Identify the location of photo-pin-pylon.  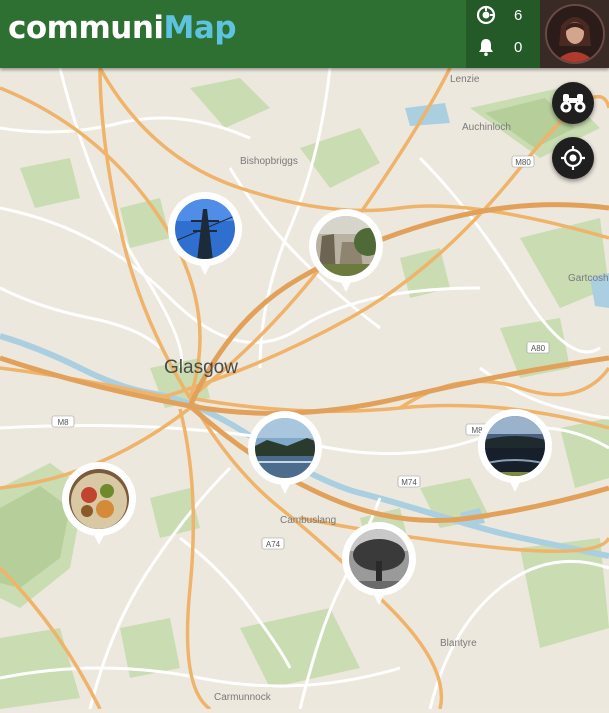
(205, 236).